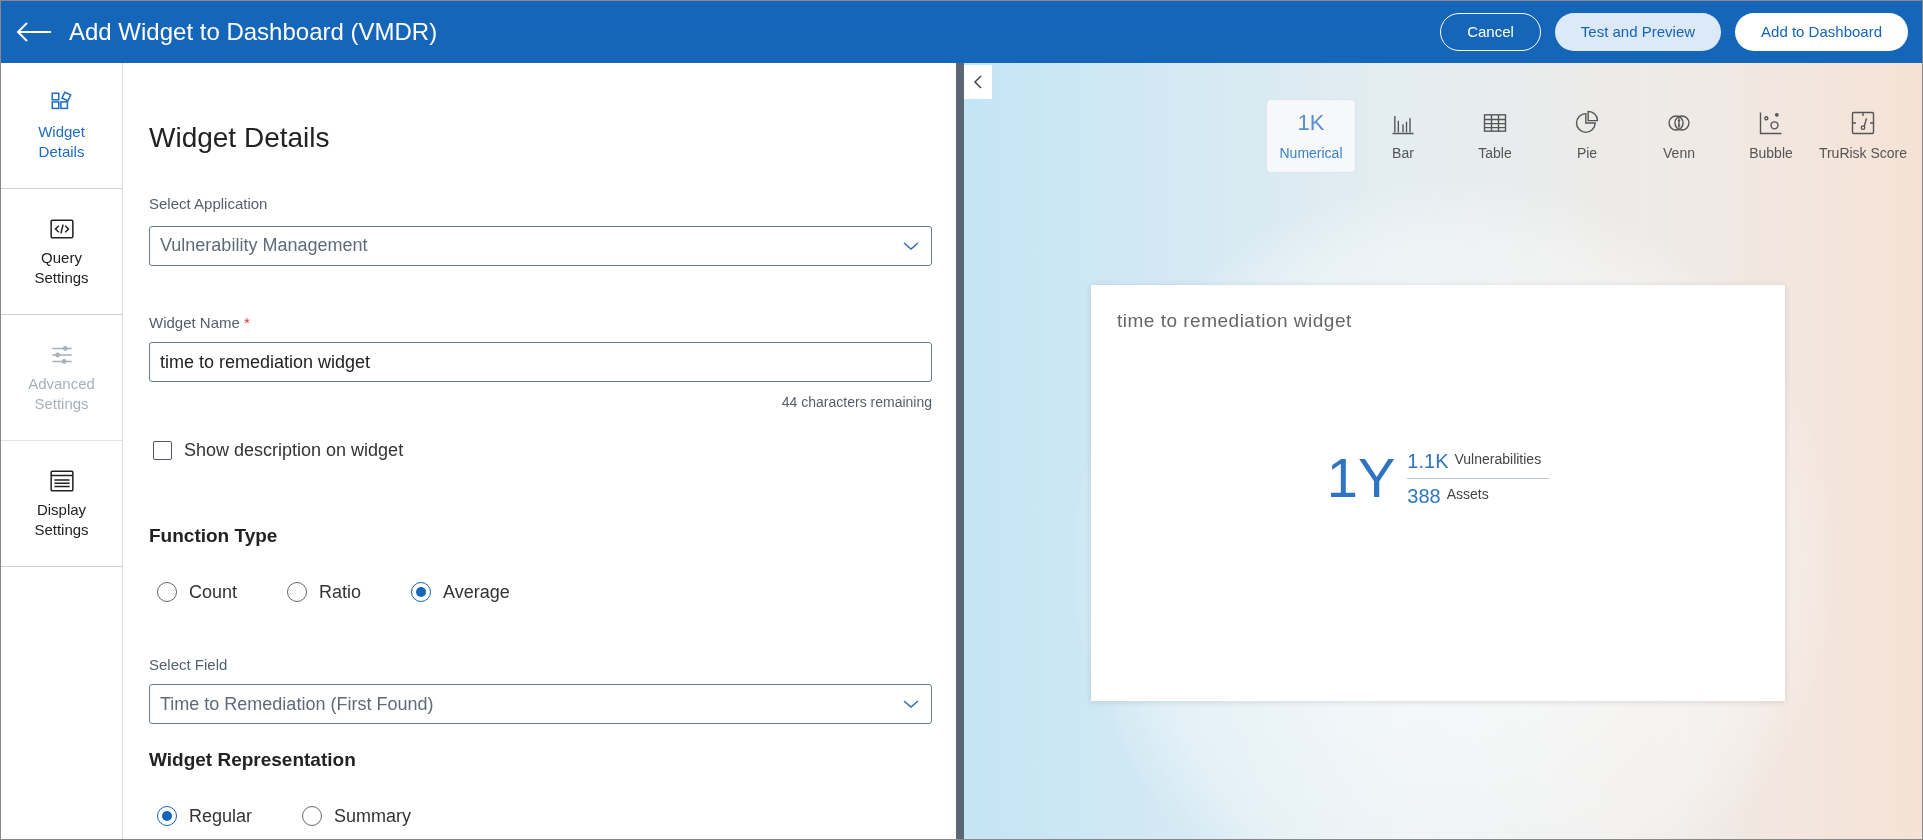 This screenshot has width=1923, height=840. I want to click on radio-option: Summary, so click(357, 816).